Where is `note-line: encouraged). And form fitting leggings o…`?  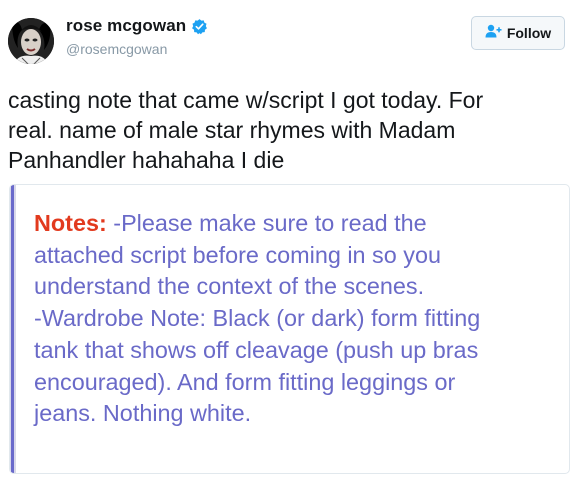
note-line: encouraged). And form fitting leggings o… is located at coordinates (245, 381).